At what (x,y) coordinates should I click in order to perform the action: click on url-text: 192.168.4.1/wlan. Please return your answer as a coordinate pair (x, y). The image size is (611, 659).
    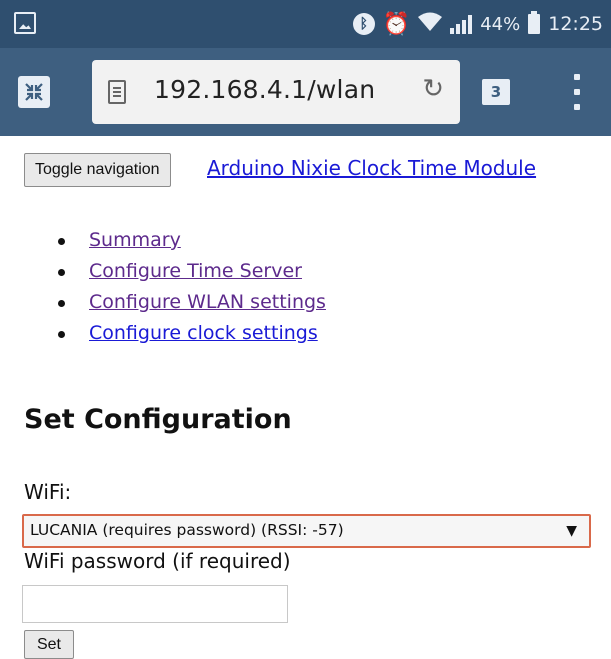
    Looking at the image, I should click on (264, 89).